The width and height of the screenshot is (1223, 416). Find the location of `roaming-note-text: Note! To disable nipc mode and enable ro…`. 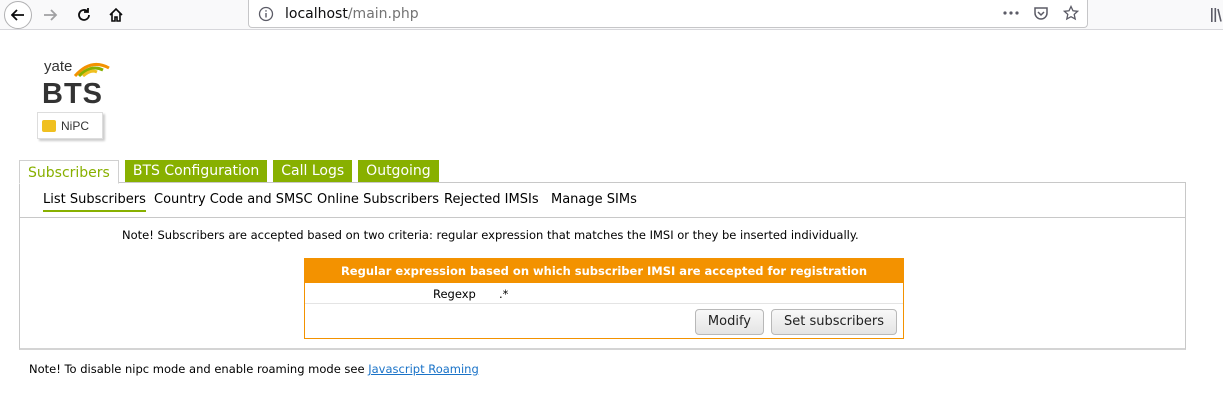

roaming-note-text: Note! To disable nipc mode and enable ro… is located at coordinates (199, 369).